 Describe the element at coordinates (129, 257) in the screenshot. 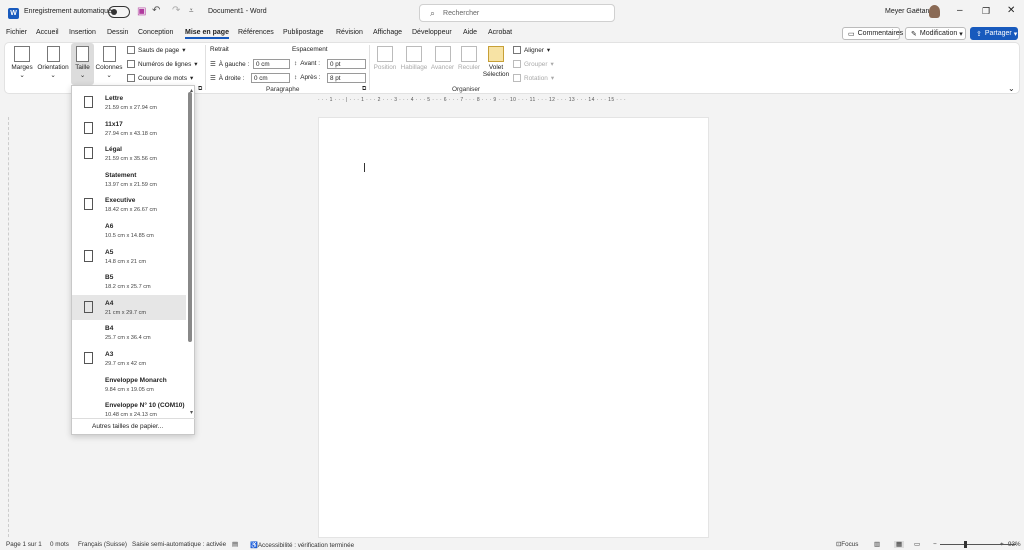

I see `page-size-item: A5 14.8 cm x 21 cm` at that location.